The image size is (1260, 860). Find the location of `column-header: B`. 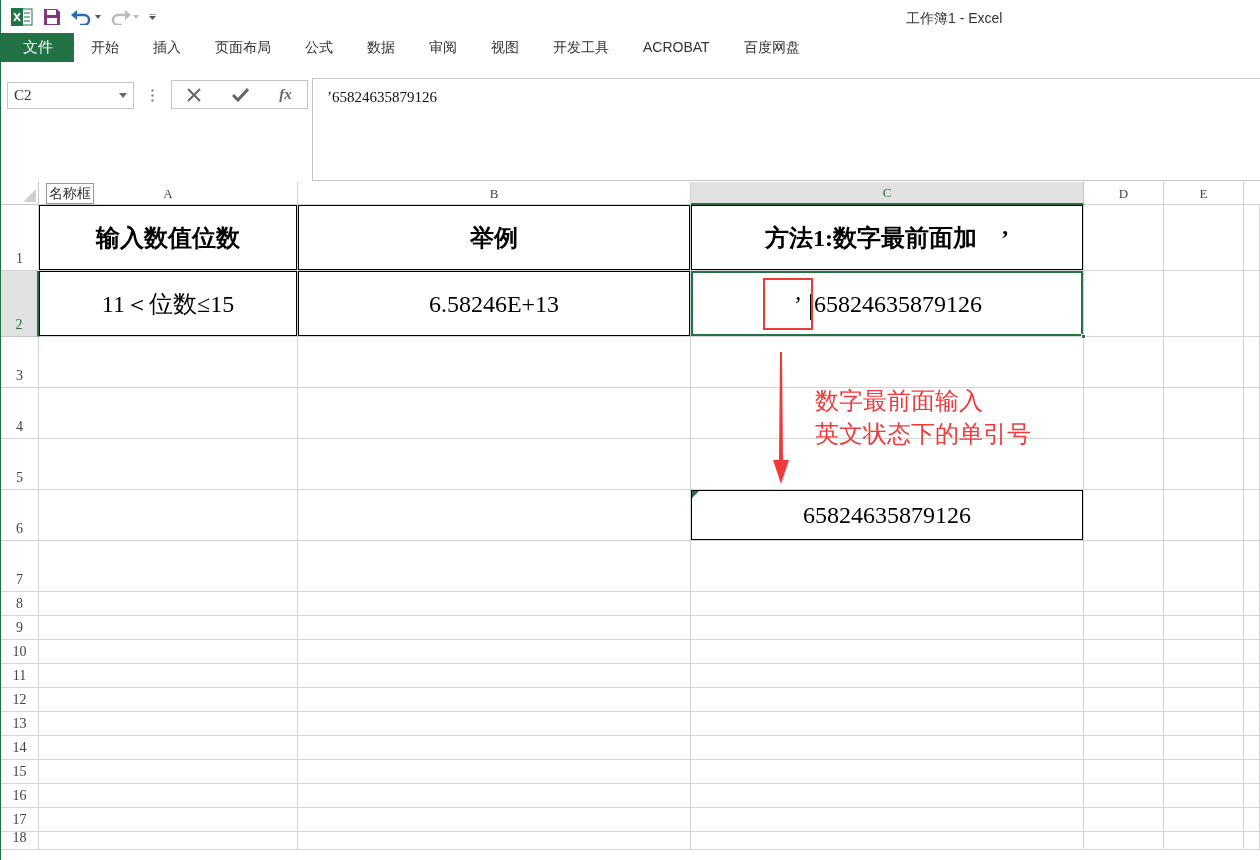

column-header: B is located at coordinates (494, 193).